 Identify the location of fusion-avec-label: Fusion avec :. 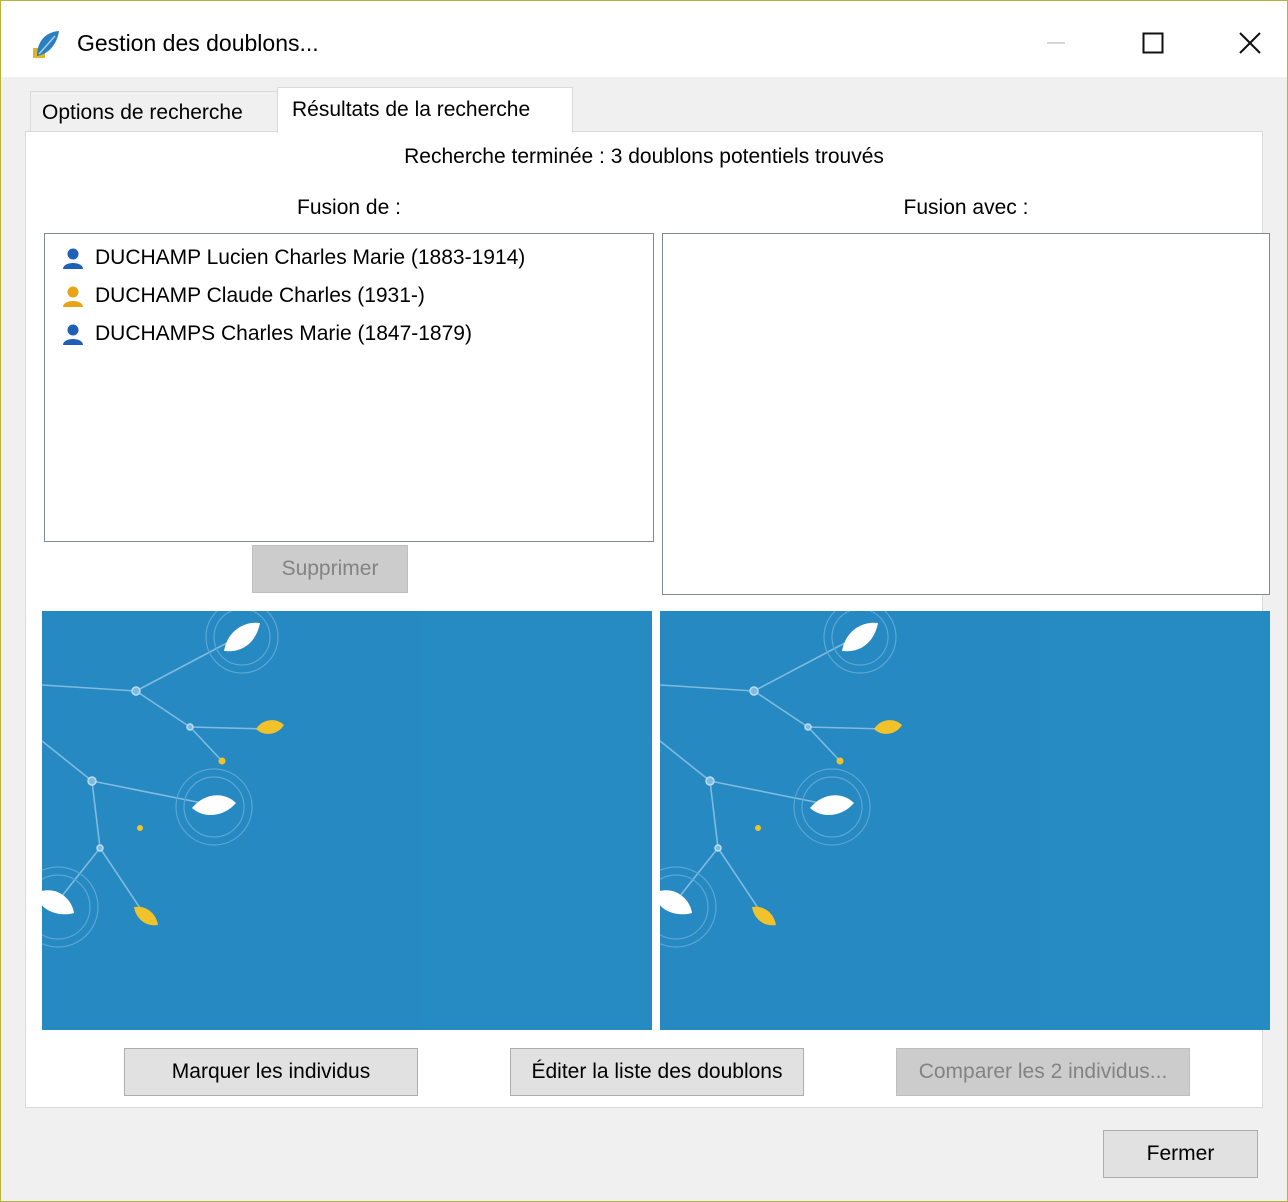
(966, 207).